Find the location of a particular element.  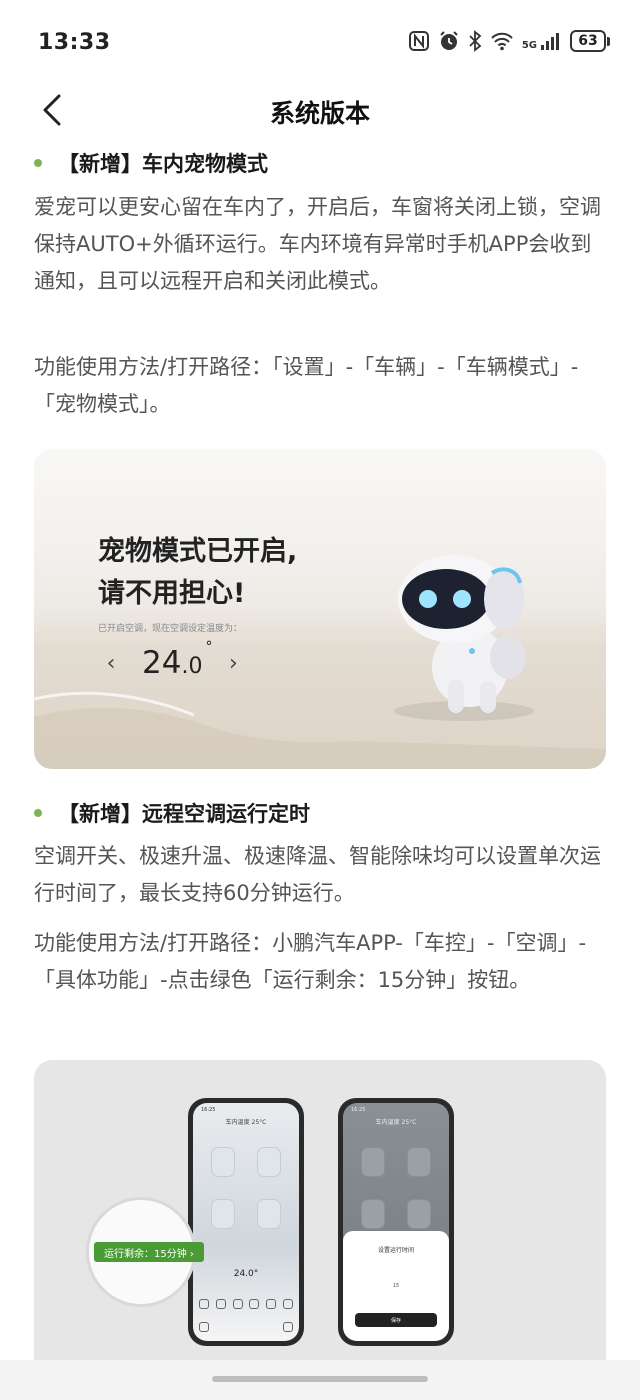

pet-mode-title: 宠物模式已开启, 请不用担心! is located at coordinates (198, 572).